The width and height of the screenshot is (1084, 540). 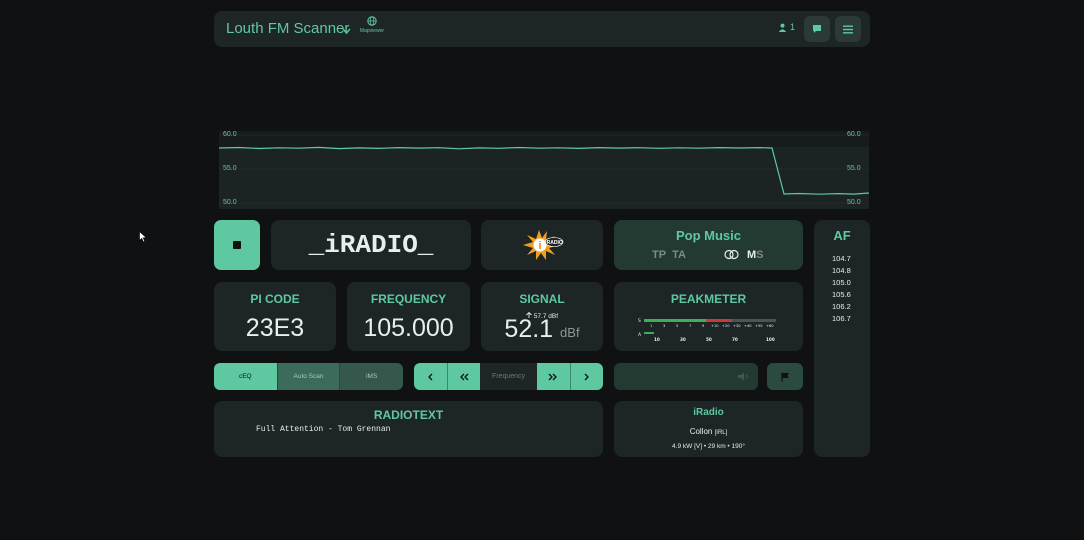 I want to click on station-logo: i iRADIO, so click(x=542, y=245).